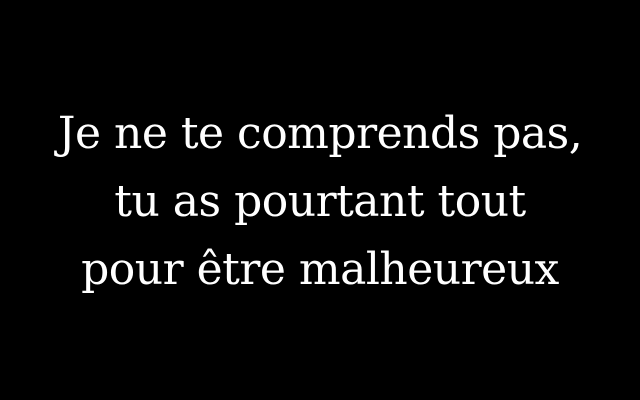  What do you see at coordinates (320, 269) in the screenshot?
I see `quote-line-3: pour être malheureux` at bounding box center [320, 269].